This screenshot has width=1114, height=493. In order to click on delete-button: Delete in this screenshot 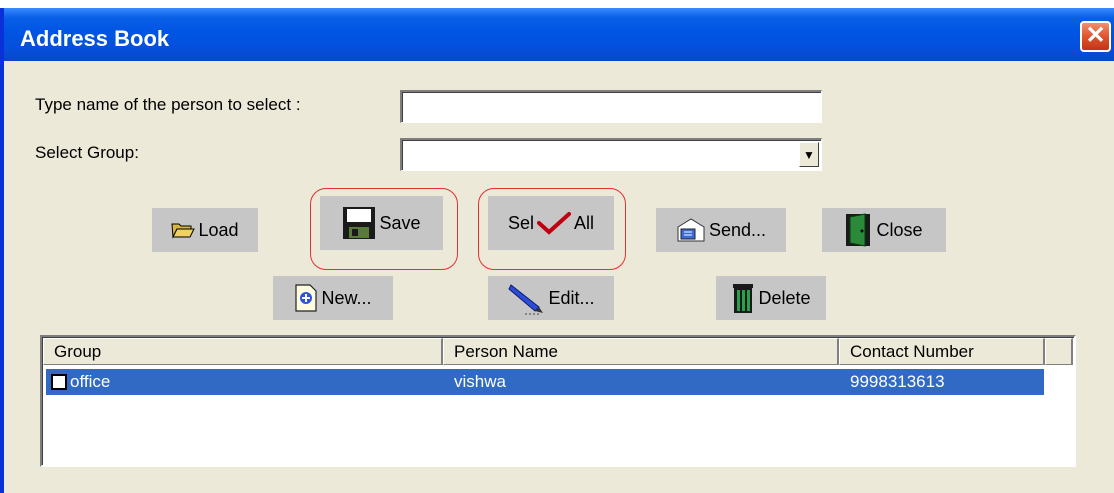, I will do `click(771, 298)`.